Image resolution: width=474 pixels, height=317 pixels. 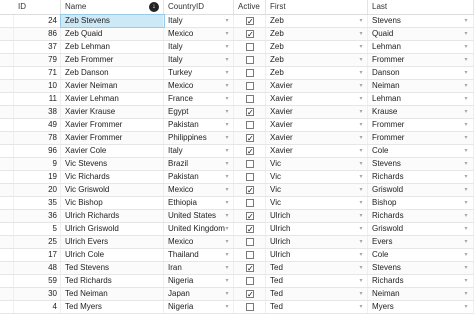 I want to click on cell-name: Xavier Lehman, so click(x=112, y=99).